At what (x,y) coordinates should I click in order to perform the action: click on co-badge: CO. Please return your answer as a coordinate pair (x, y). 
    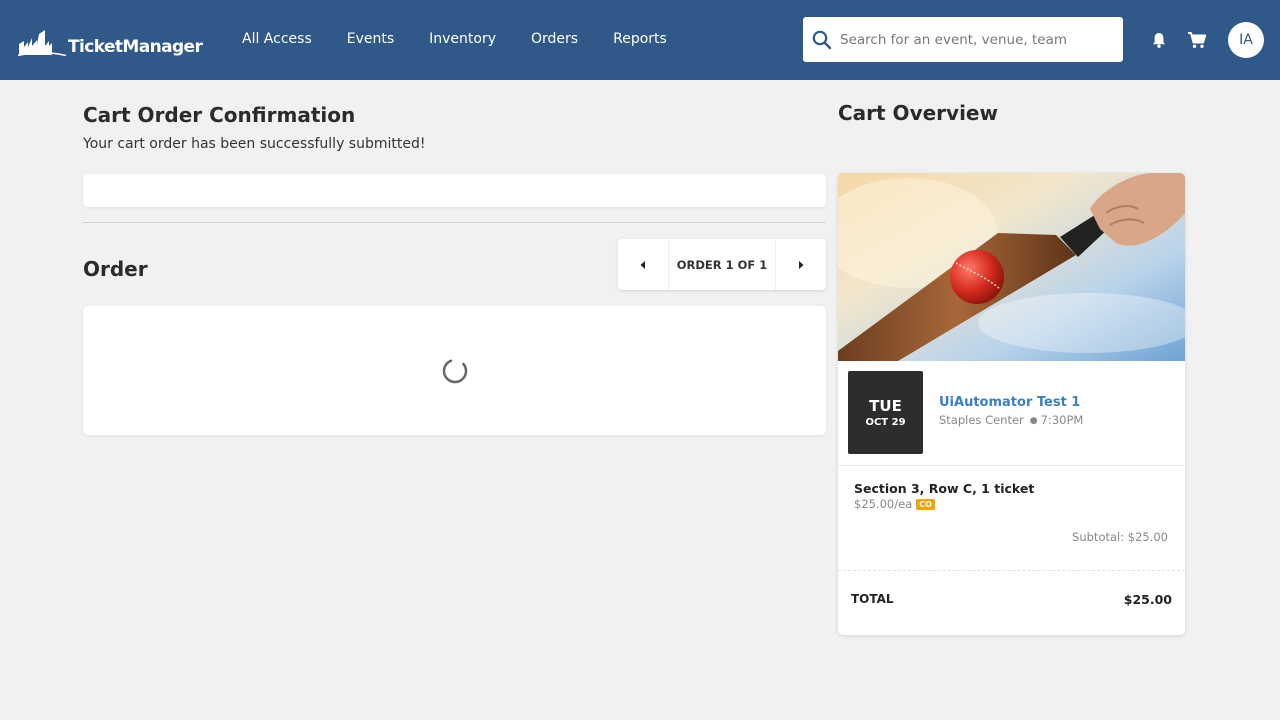
    Looking at the image, I should click on (925, 504).